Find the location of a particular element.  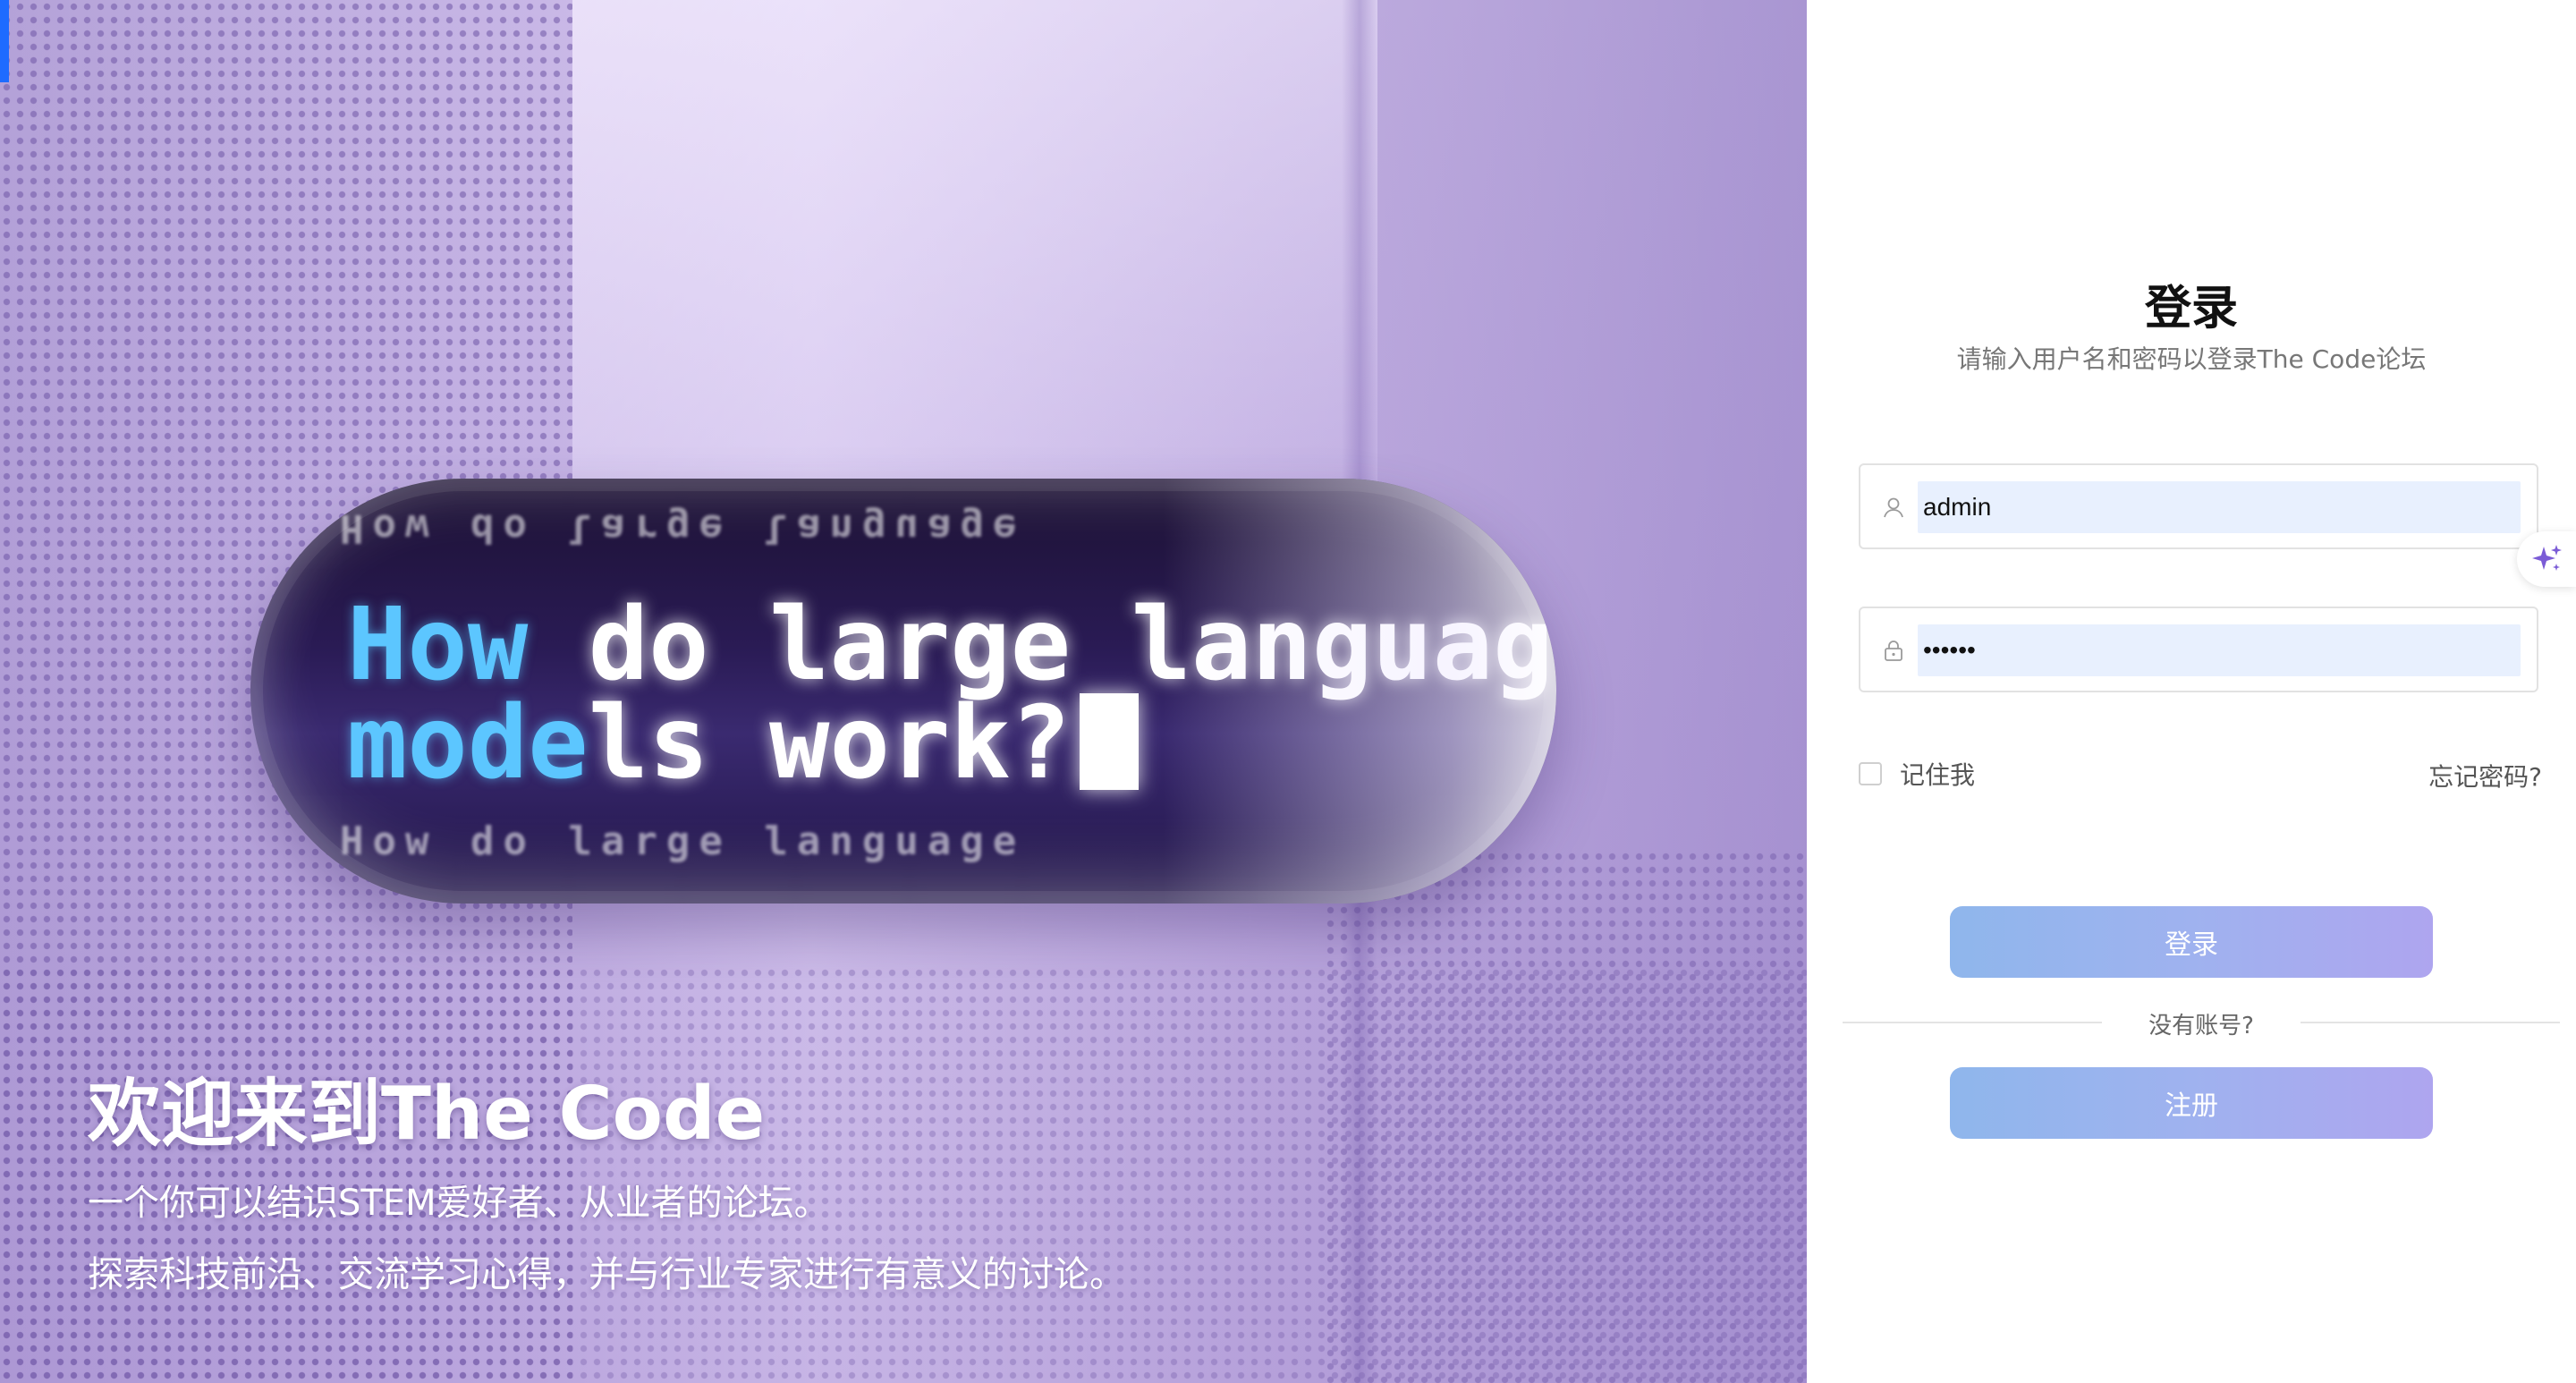

remember-me: 记住我 is located at coordinates (1917, 774).